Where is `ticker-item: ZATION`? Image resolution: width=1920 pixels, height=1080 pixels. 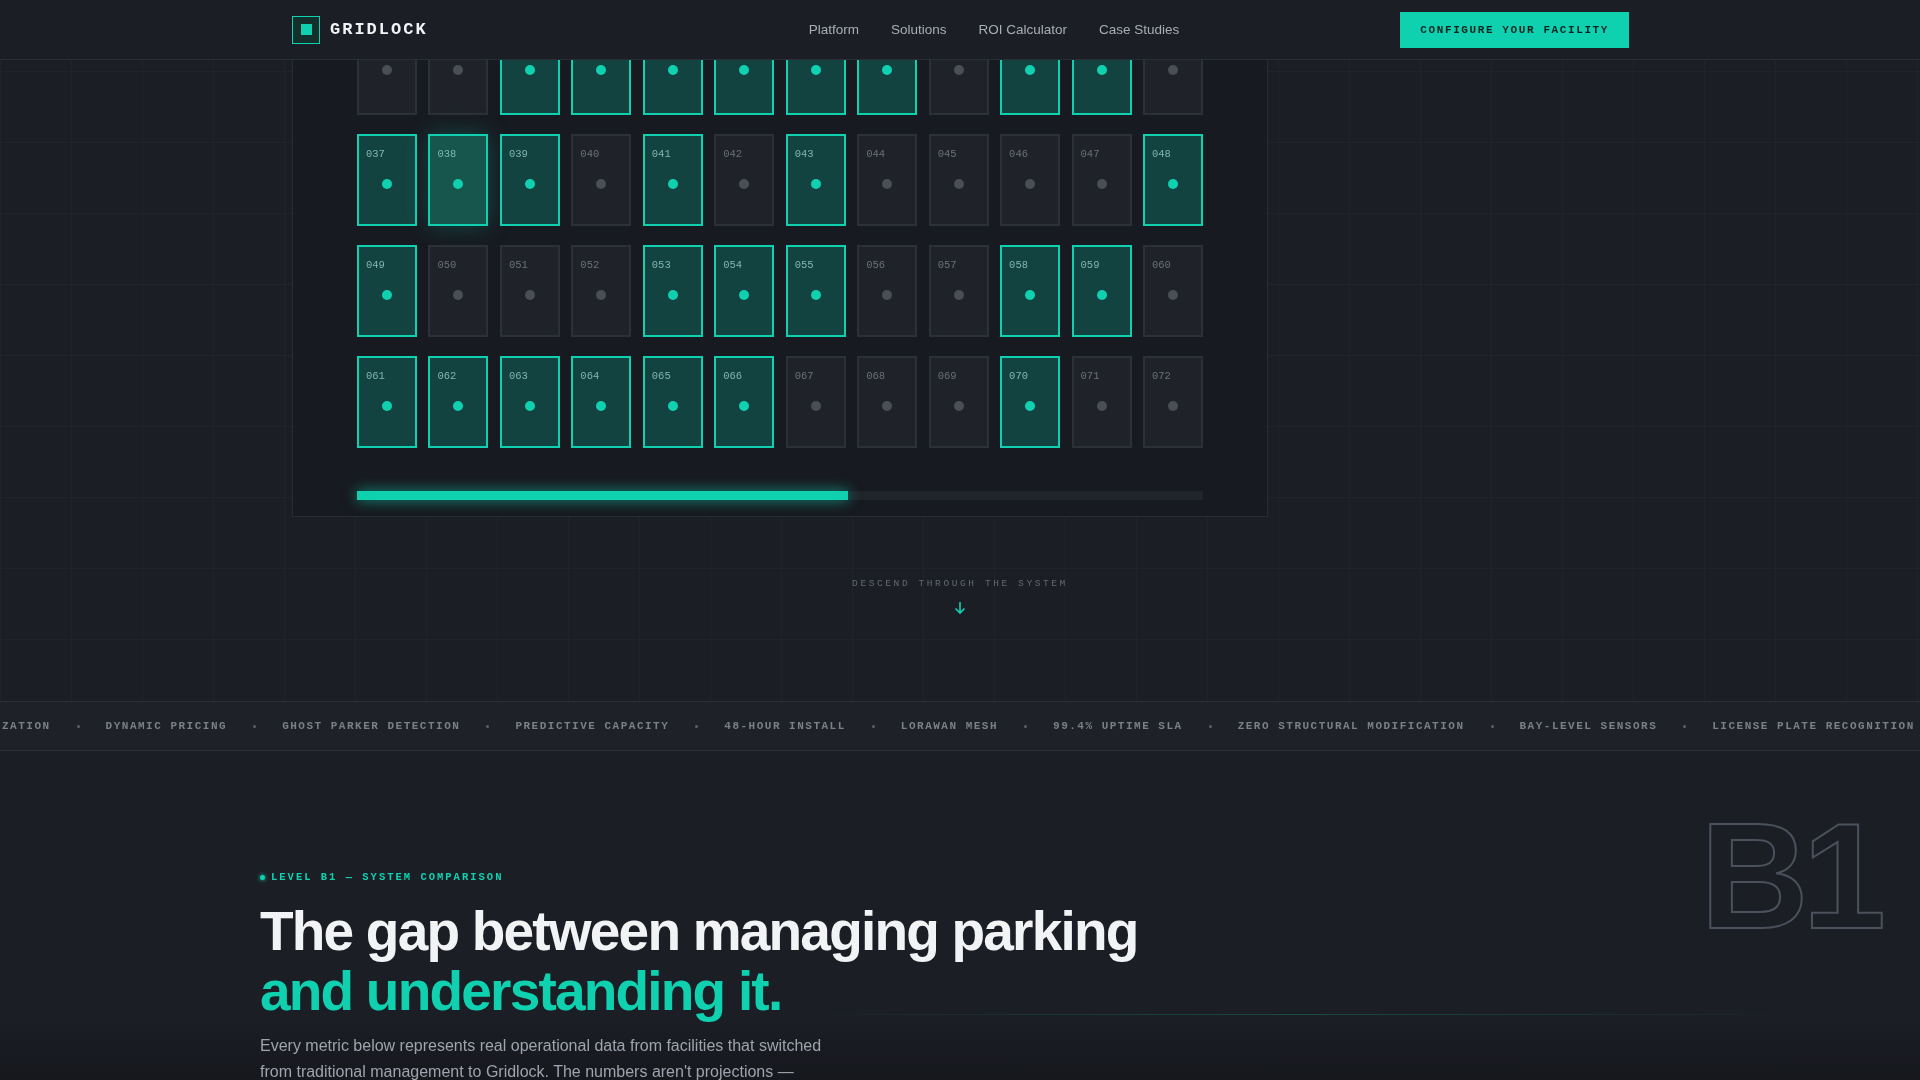 ticker-item: ZATION is located at coordinates (26, 726).